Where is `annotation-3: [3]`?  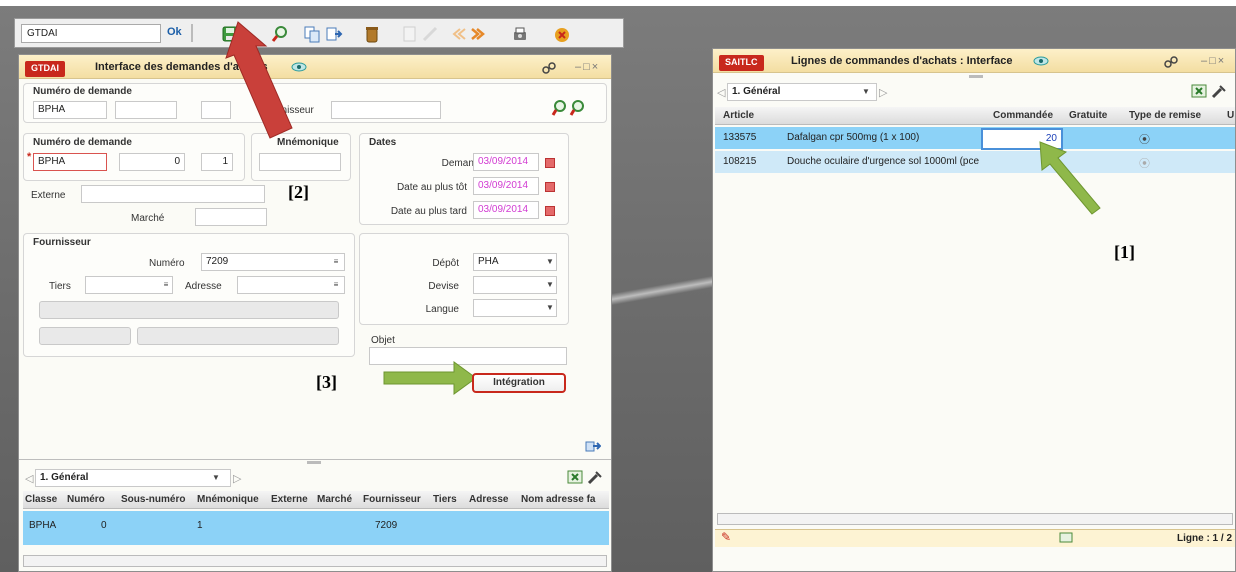 annotation-3: [3] is located at coordinates (326, 382).